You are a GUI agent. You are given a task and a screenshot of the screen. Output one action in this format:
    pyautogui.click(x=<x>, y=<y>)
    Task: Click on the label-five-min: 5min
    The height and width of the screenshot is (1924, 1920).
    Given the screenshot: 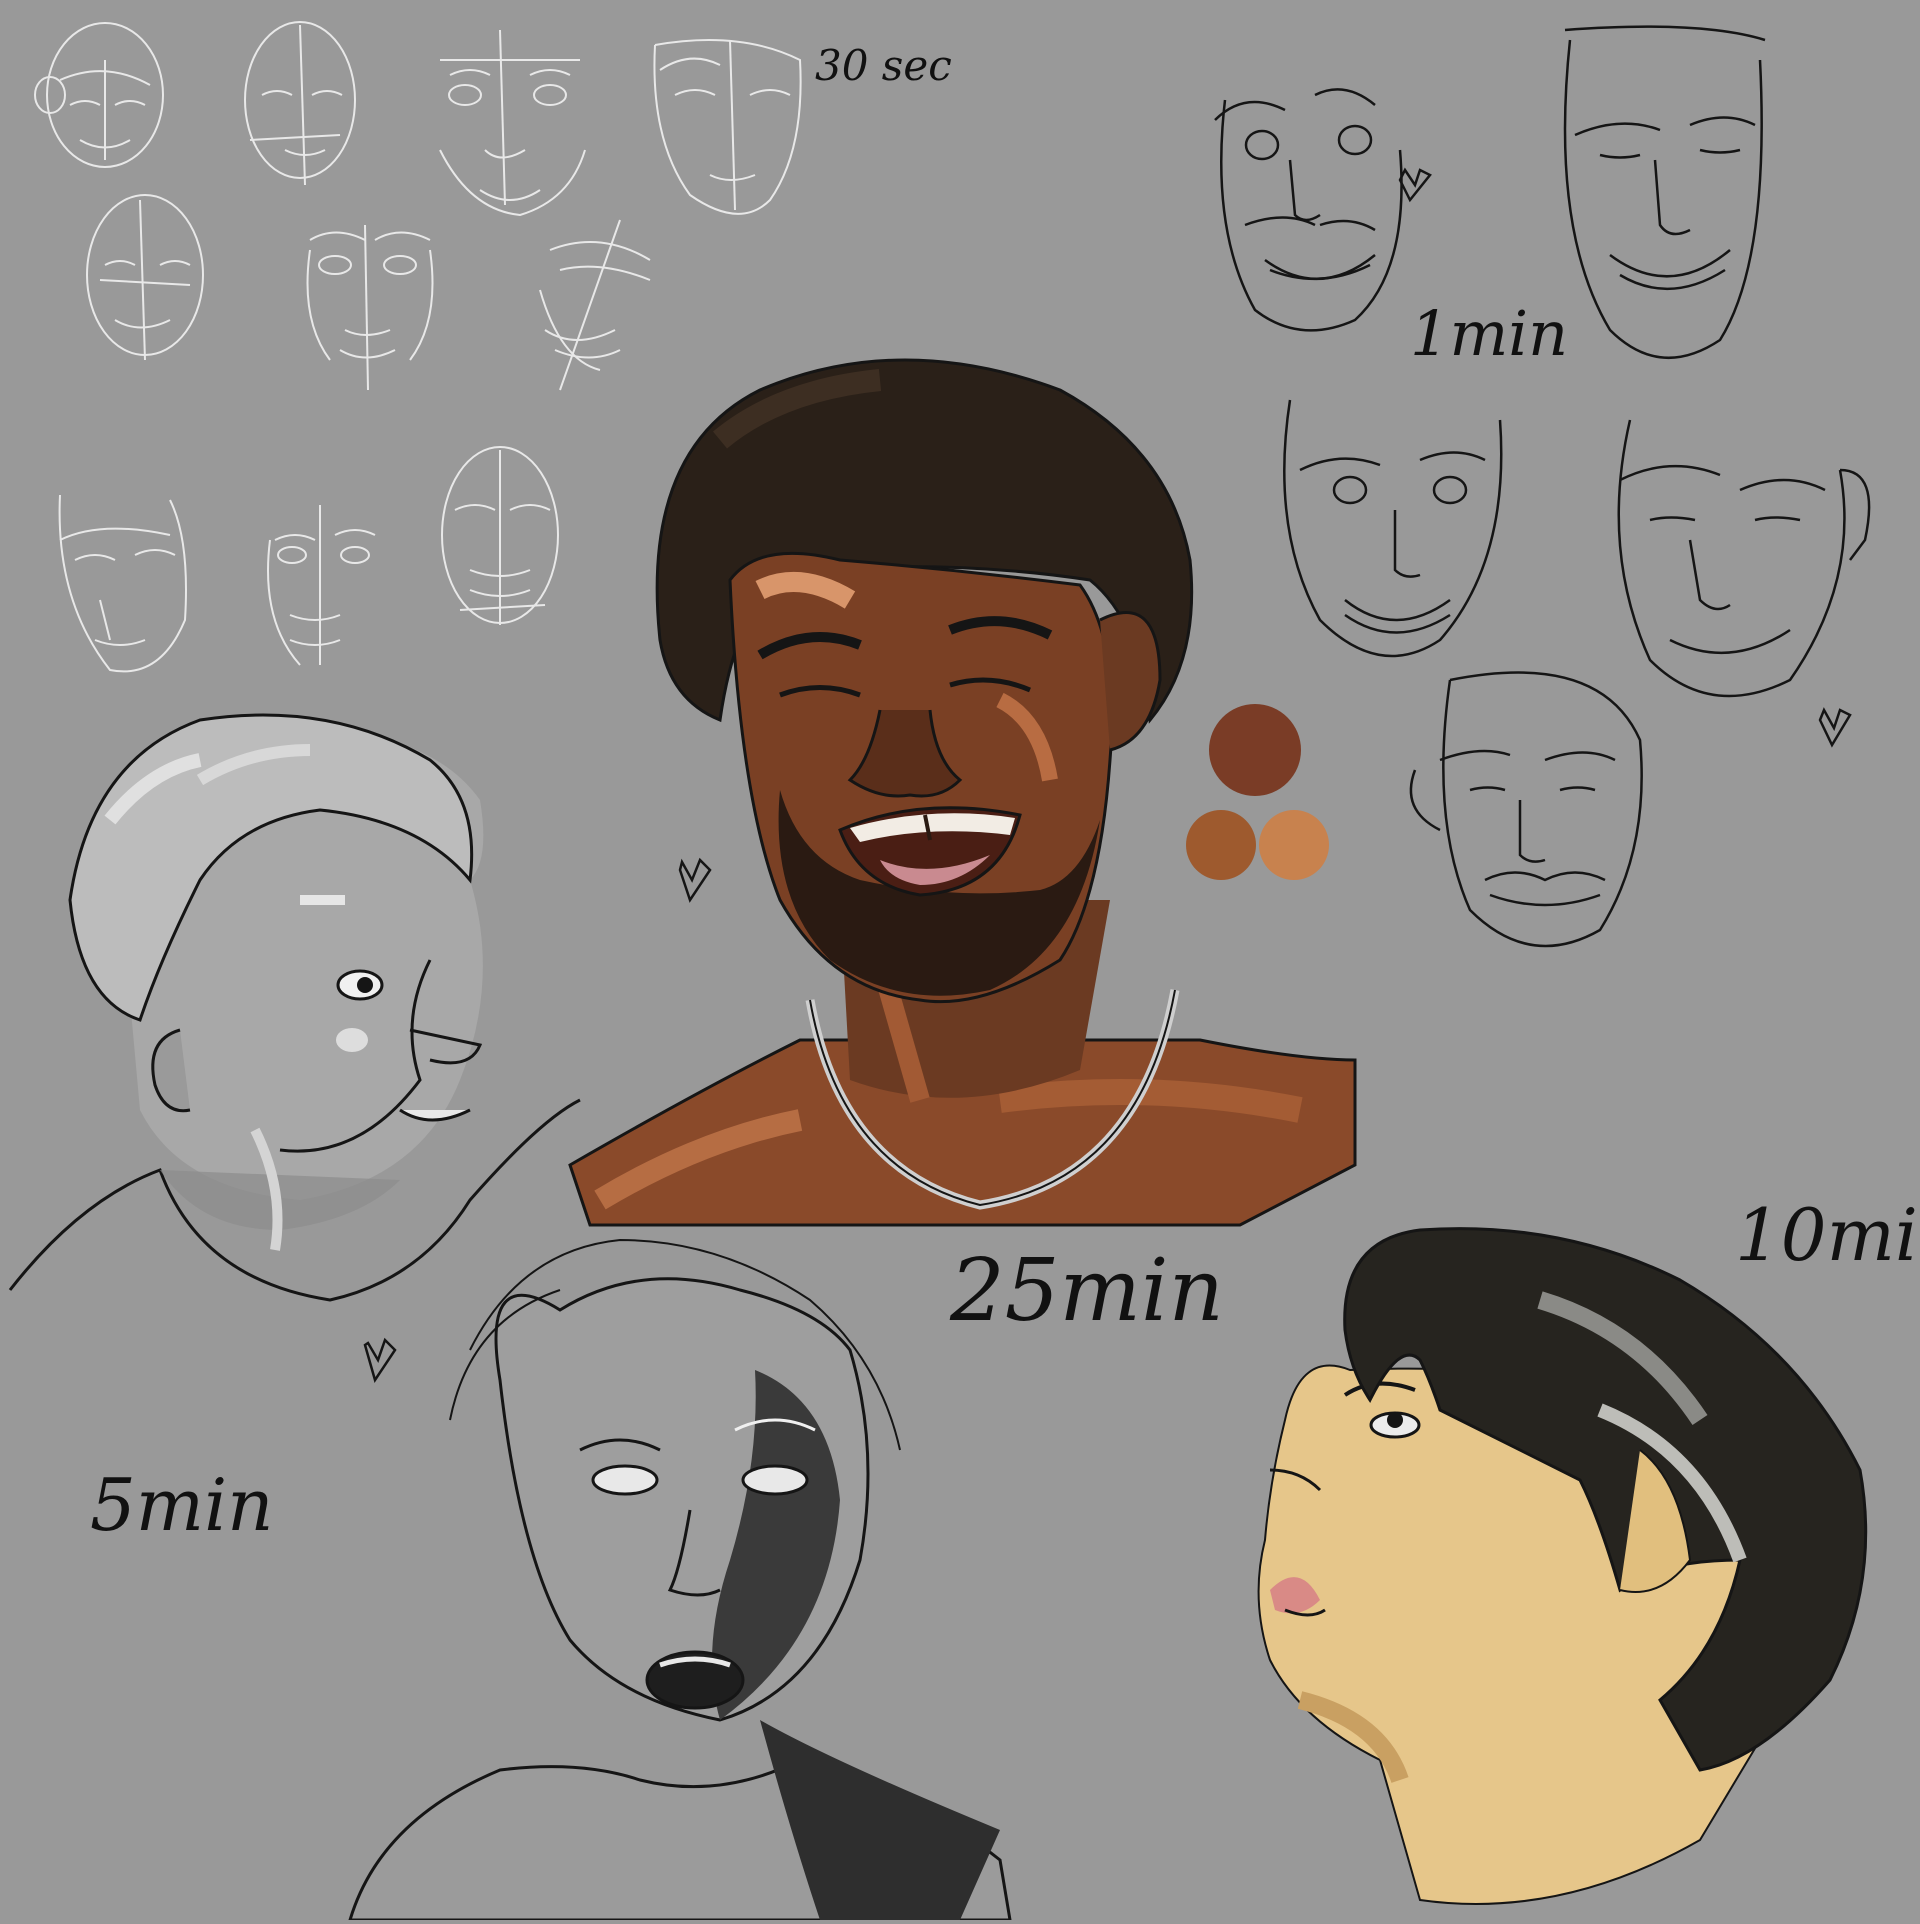 What is the action you would take?
    pyautogui.click(x=181, y=1505)
    